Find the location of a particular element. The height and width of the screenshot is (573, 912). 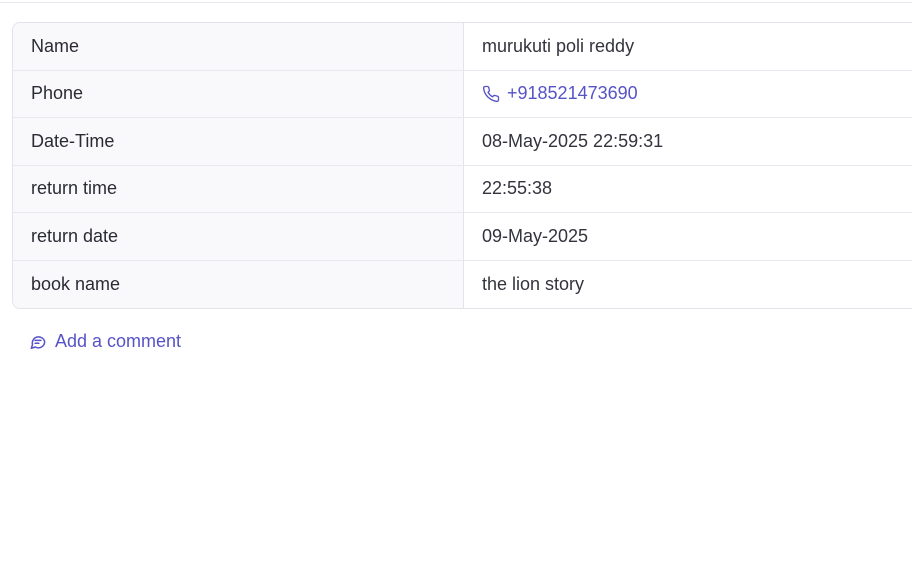

field-label-return-time: return time is located at coordinates (238, 188).